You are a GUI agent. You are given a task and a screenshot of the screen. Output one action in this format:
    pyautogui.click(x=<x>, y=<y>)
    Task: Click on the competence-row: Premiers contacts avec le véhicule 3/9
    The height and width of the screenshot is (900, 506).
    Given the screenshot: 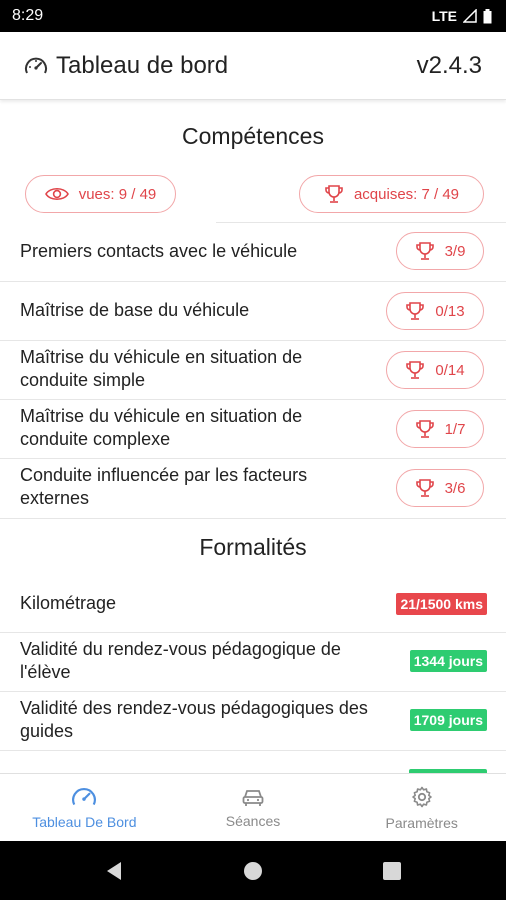 What is the action you would take?
    pyautogui.click(x=253, y=251)
    